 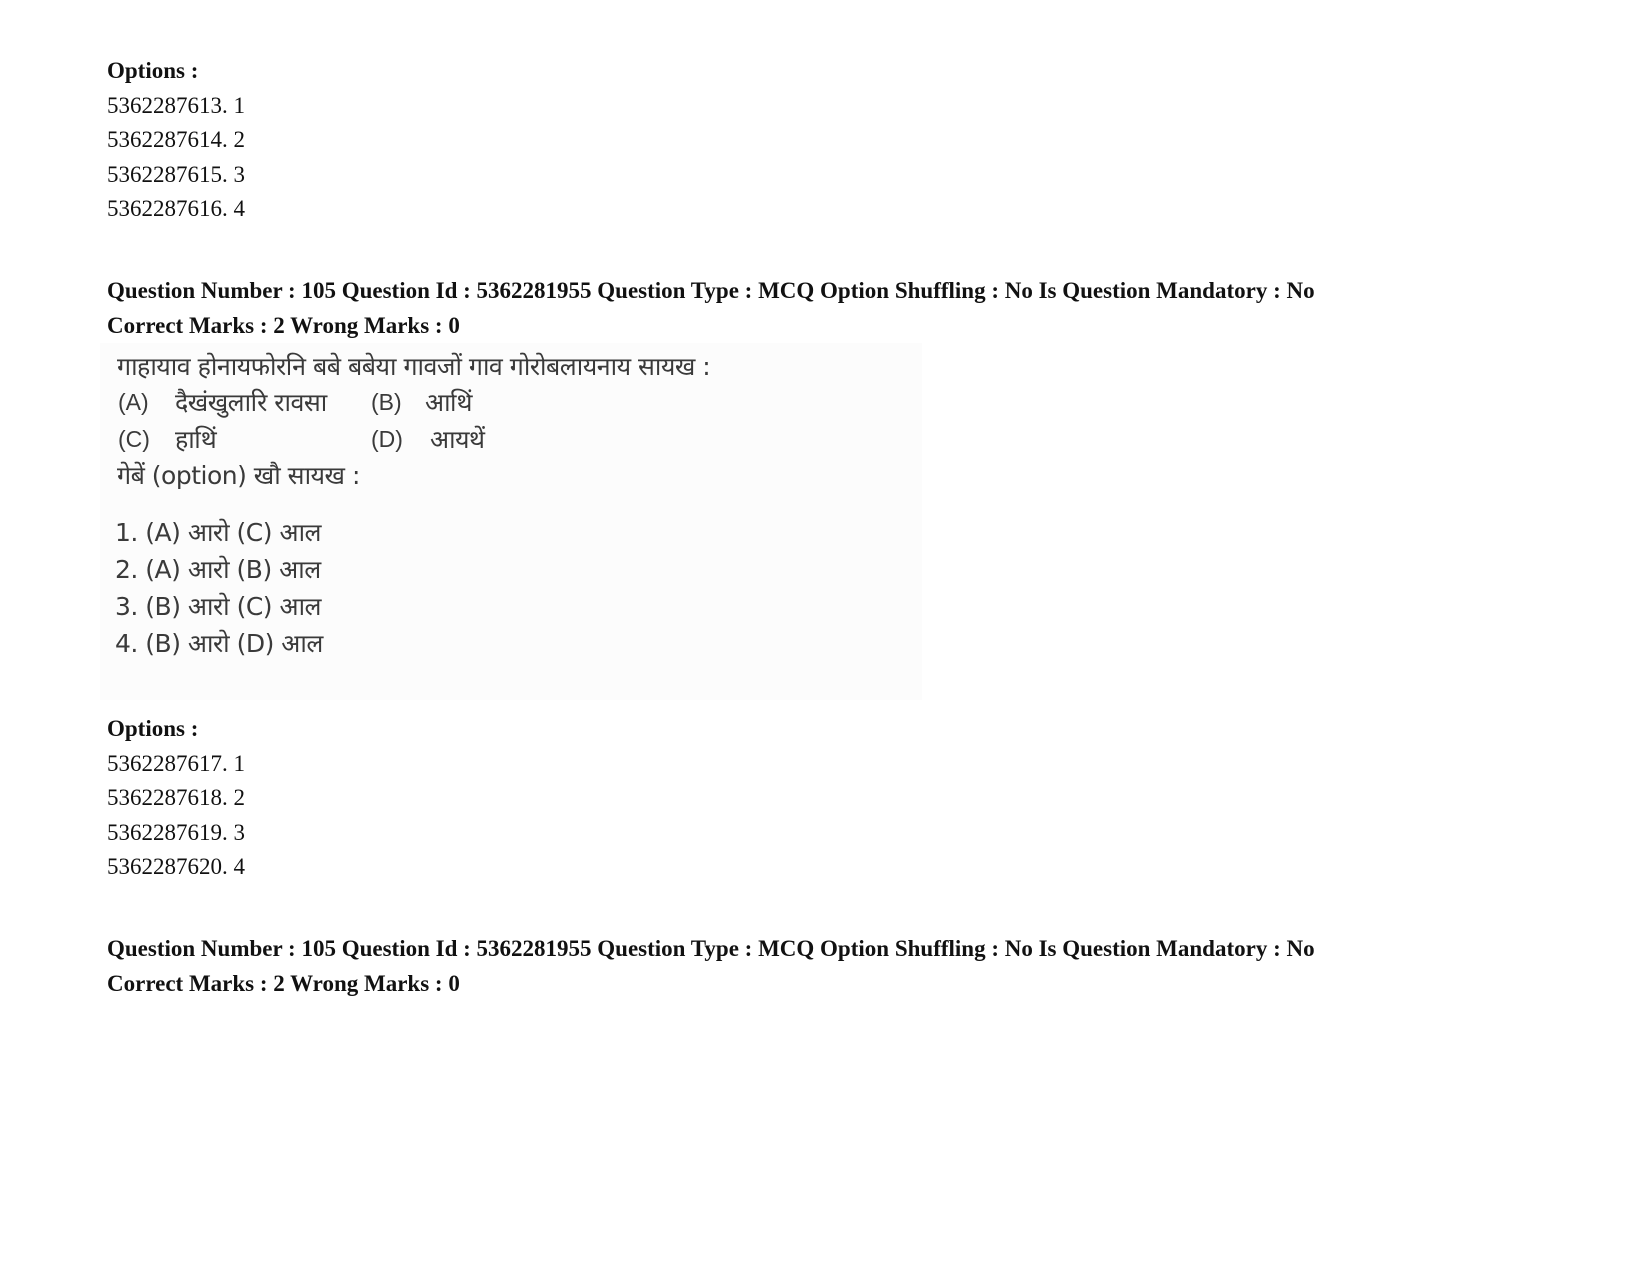 I want to click on item-label-d: (D), so click(x=387, y=439).